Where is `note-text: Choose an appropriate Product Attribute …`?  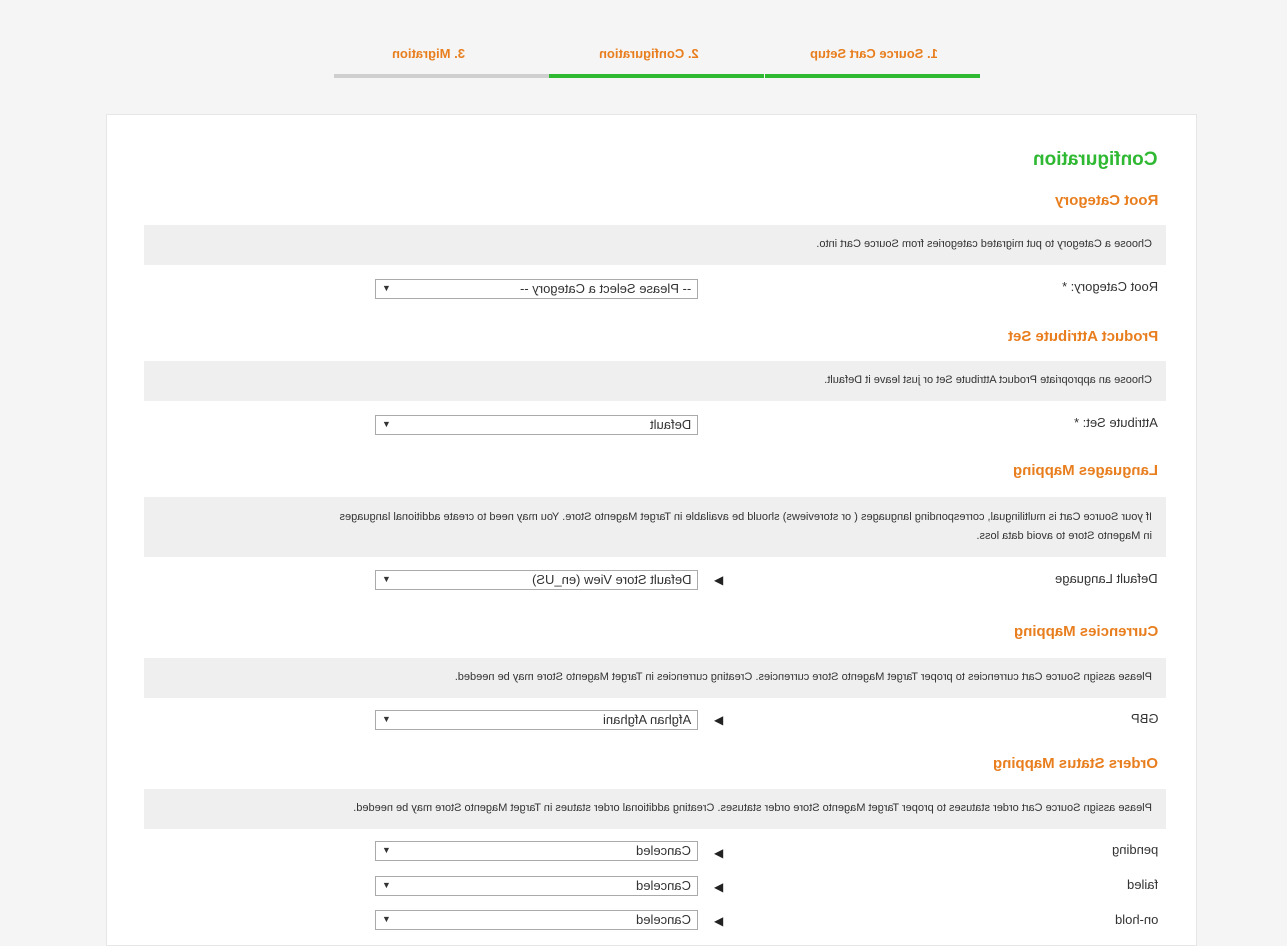
note-text: Choose an appropriate Product Attribute … is located at coordinates (988, 380).